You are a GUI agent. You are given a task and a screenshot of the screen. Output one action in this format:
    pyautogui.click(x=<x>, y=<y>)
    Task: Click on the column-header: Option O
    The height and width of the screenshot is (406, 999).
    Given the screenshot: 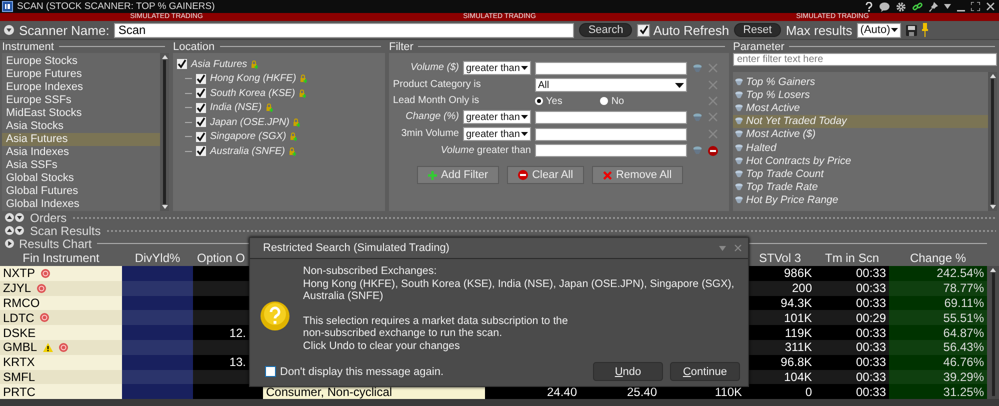 What is the action you would take?
    pyautogui.click(x=221, y=258)
    